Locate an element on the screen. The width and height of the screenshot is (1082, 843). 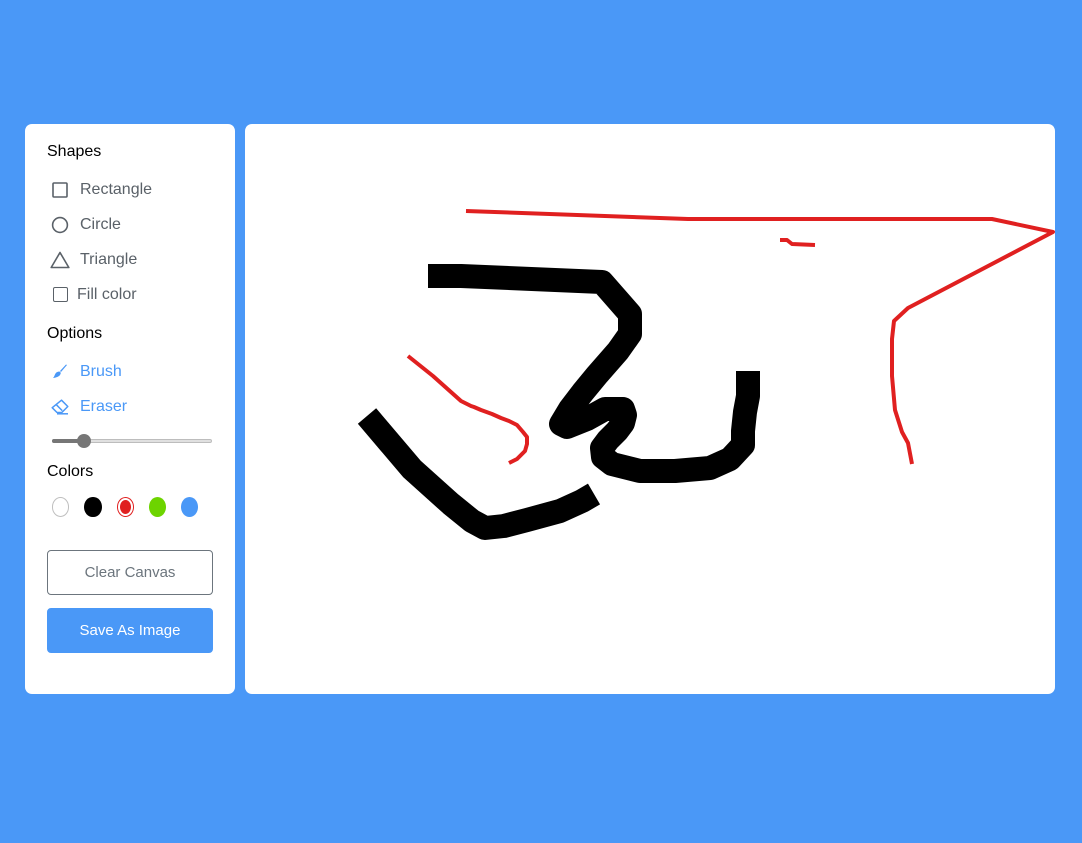
color-swatch-blue is located at coordinates (189, 507).